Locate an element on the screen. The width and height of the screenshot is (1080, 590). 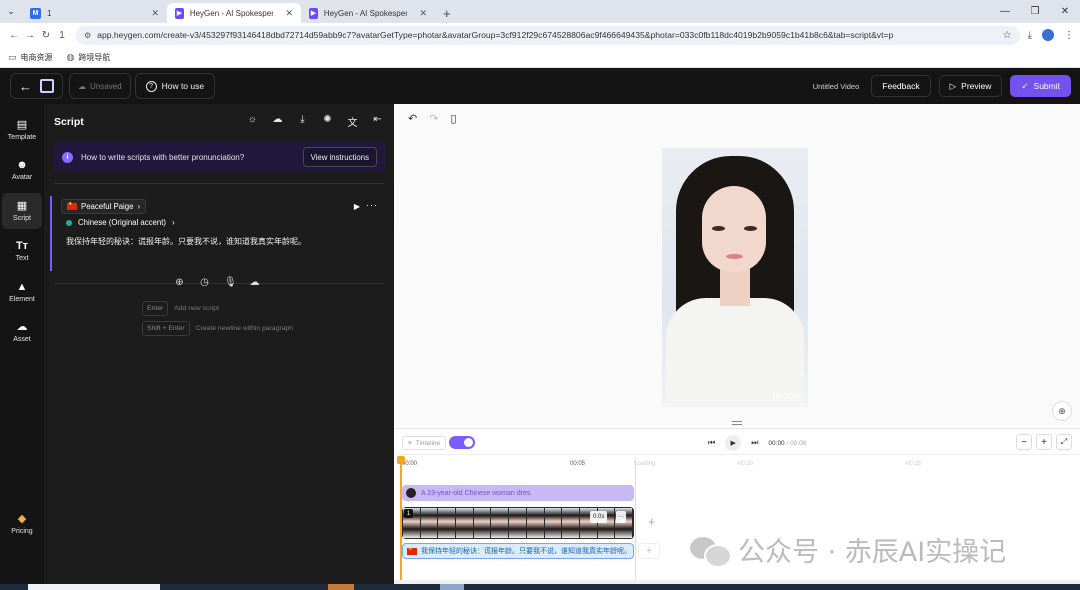
maximize-icon: ❐ is located at coordinates (1035, 11).